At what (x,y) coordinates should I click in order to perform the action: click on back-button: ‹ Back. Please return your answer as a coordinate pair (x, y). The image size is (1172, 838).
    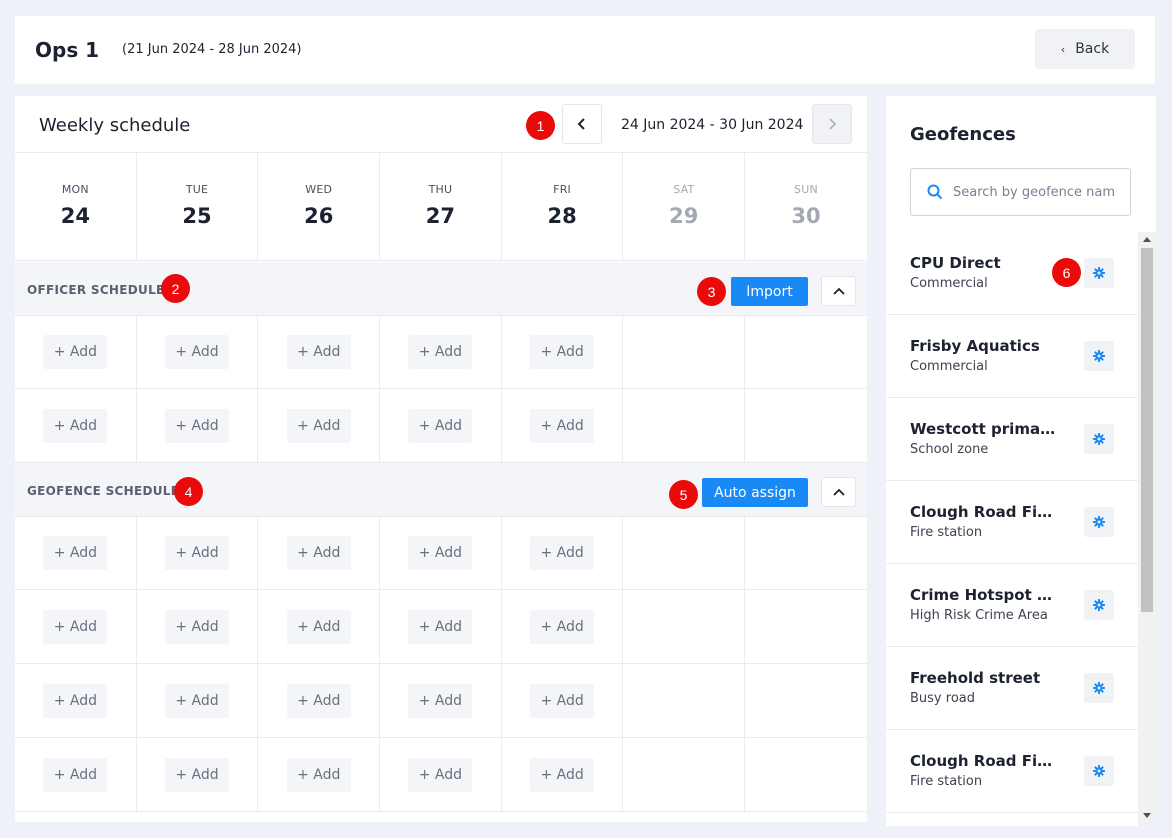
    Looking at the image, I should click on (1085, 49).